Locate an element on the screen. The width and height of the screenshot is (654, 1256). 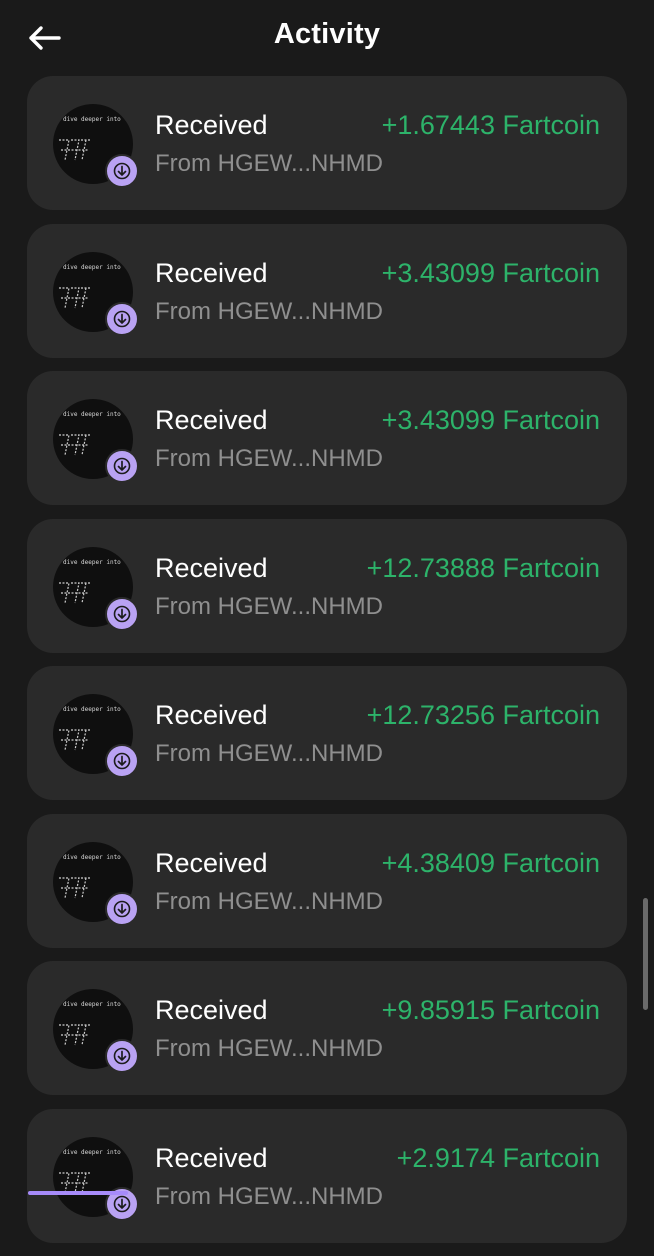
transaction-amount: +9.85915 Fartcoin is located at coordinates (490, 1010).